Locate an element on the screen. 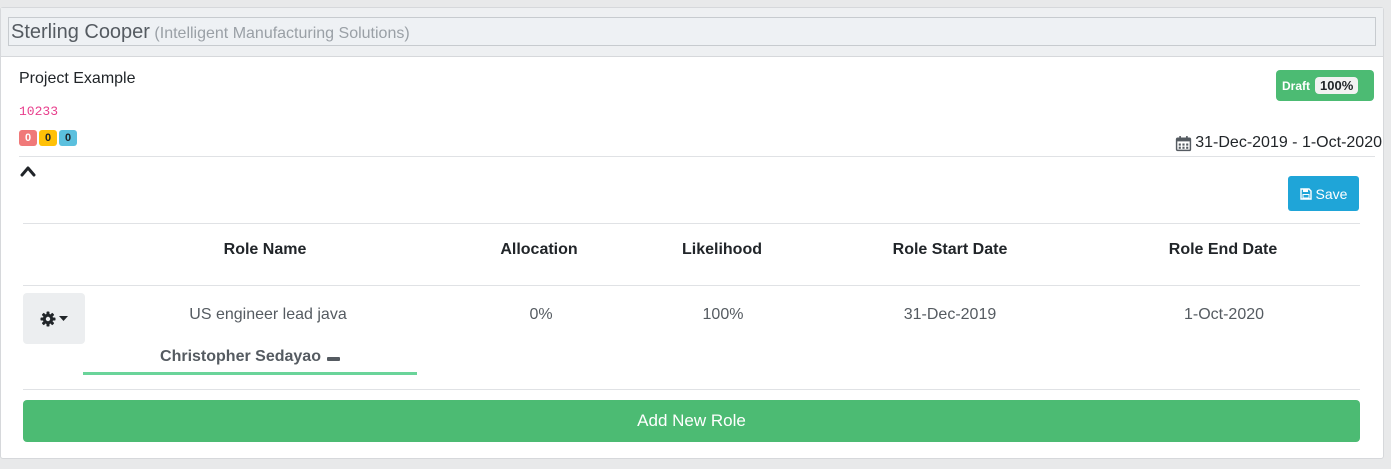 This screenshot has height=469, width=1391. badge-red: 0 is located at coordinates (28, 138).